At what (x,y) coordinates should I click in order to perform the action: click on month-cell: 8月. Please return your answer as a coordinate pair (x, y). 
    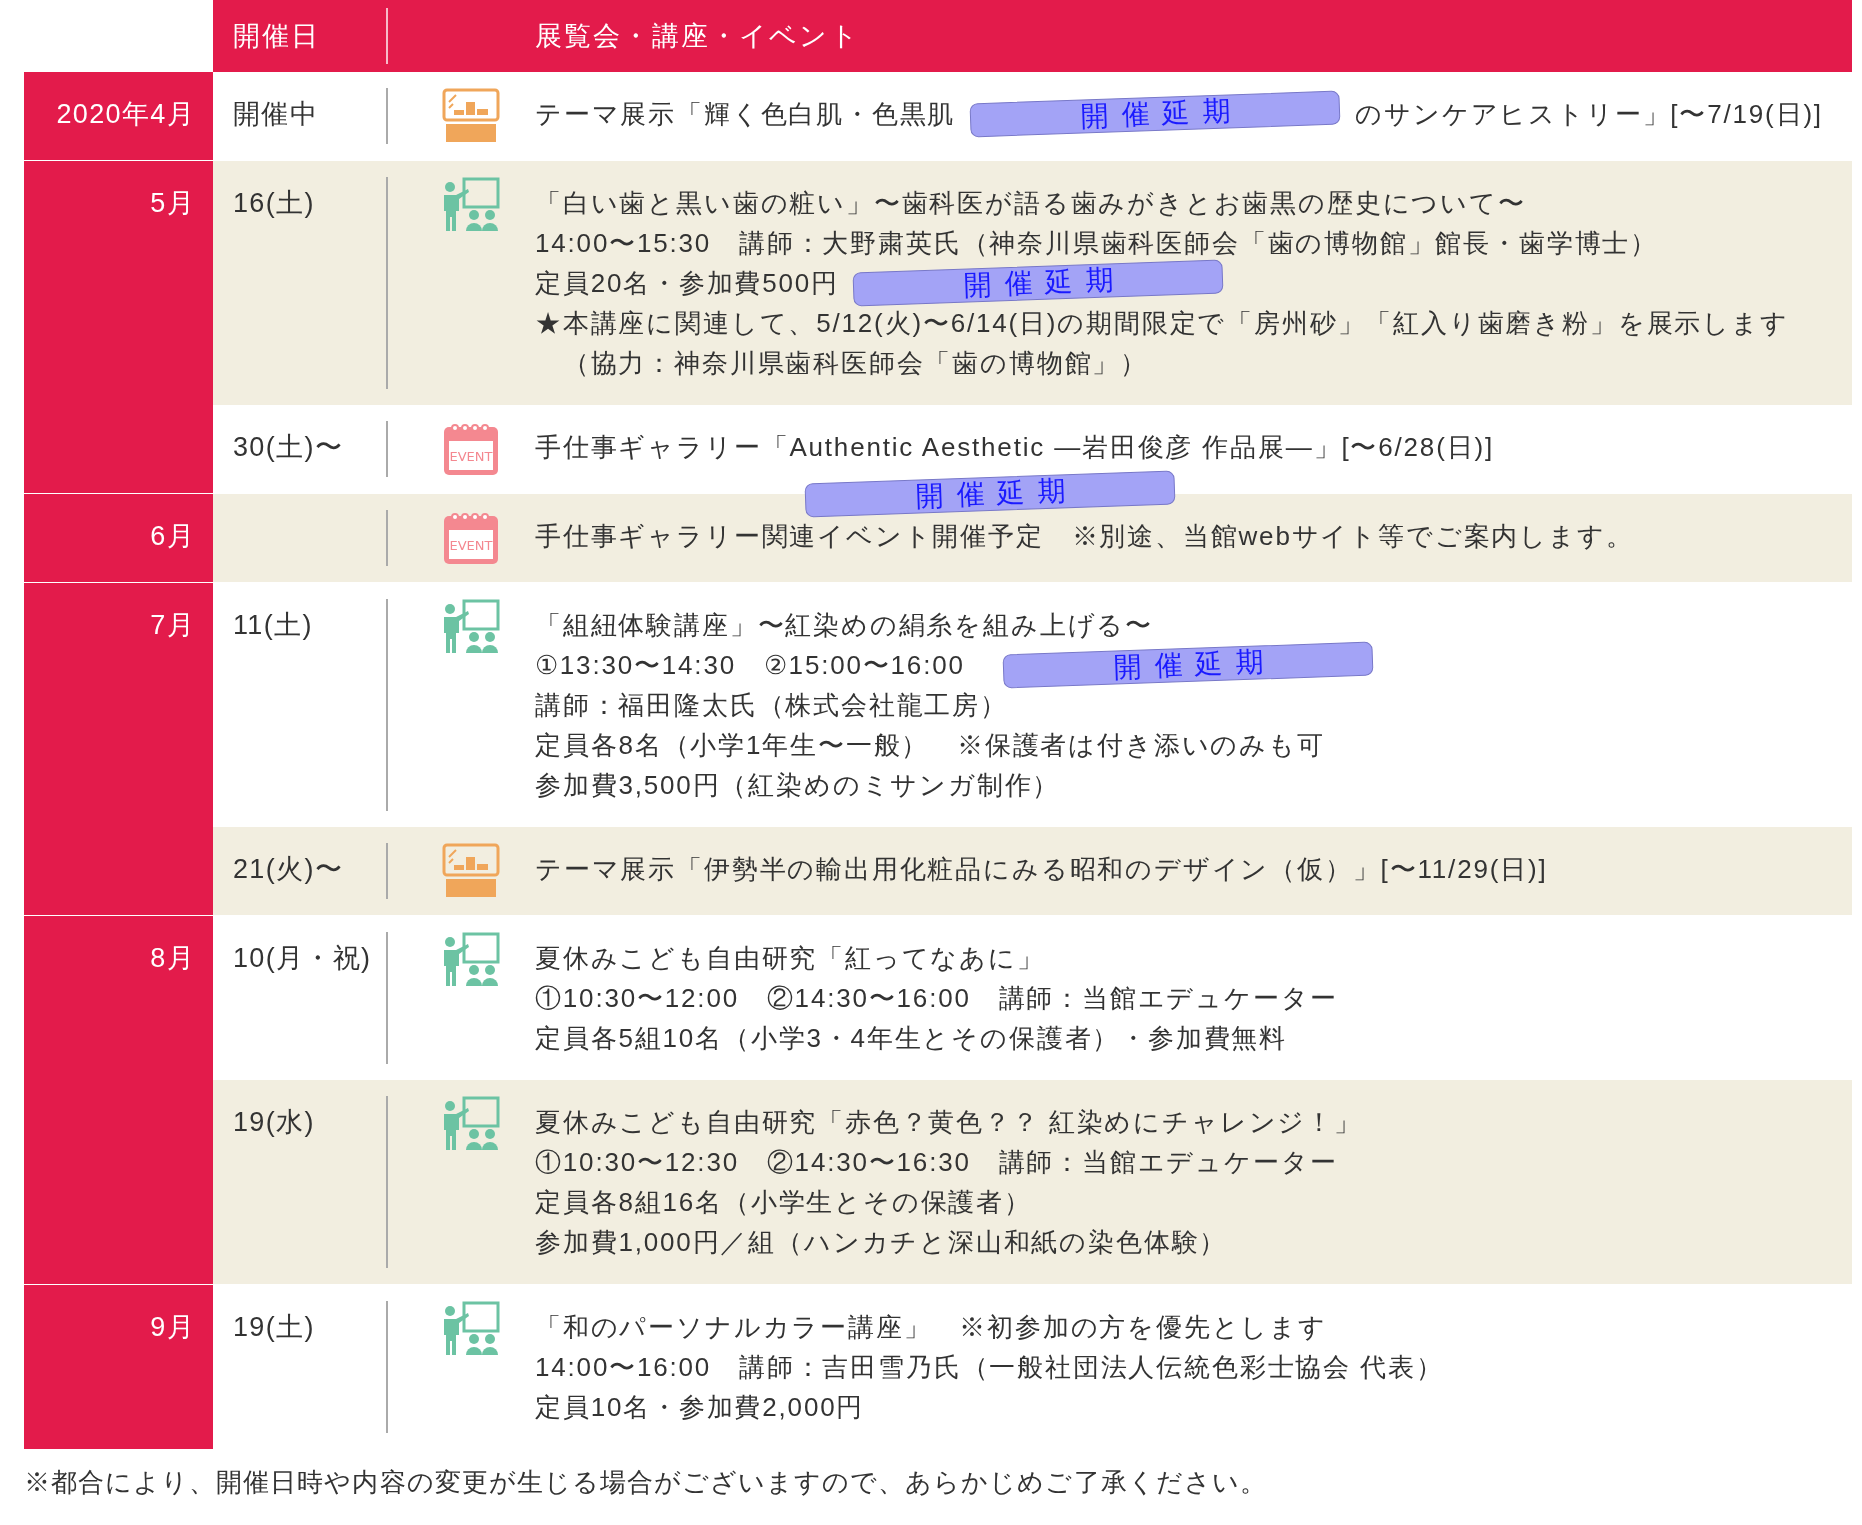
    Looking at the image, I should click on (118, 1100).